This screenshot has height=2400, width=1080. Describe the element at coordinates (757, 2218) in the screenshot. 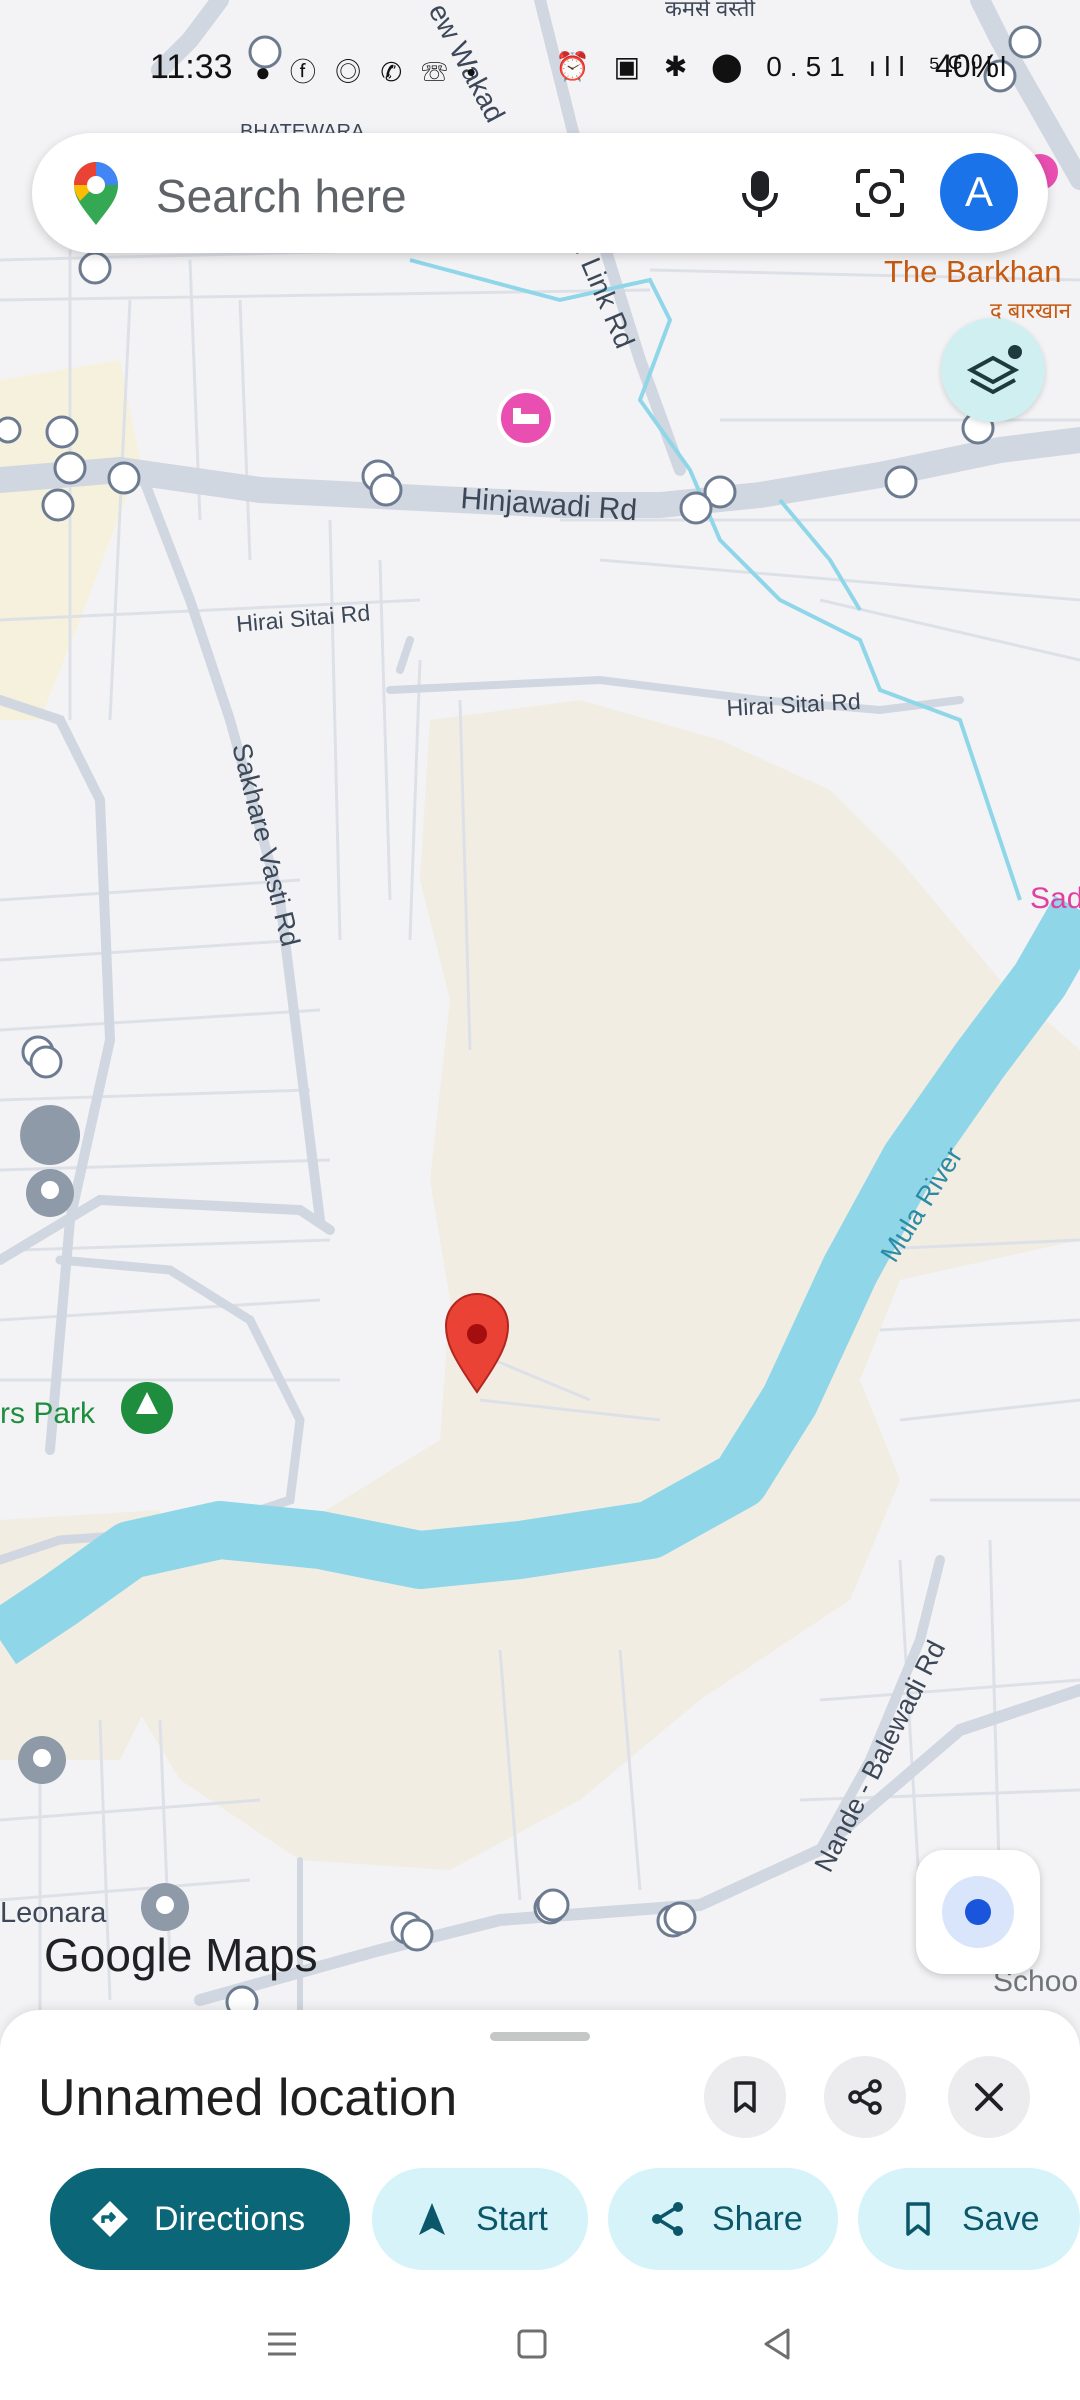

I see `share-label: Share` at that location.